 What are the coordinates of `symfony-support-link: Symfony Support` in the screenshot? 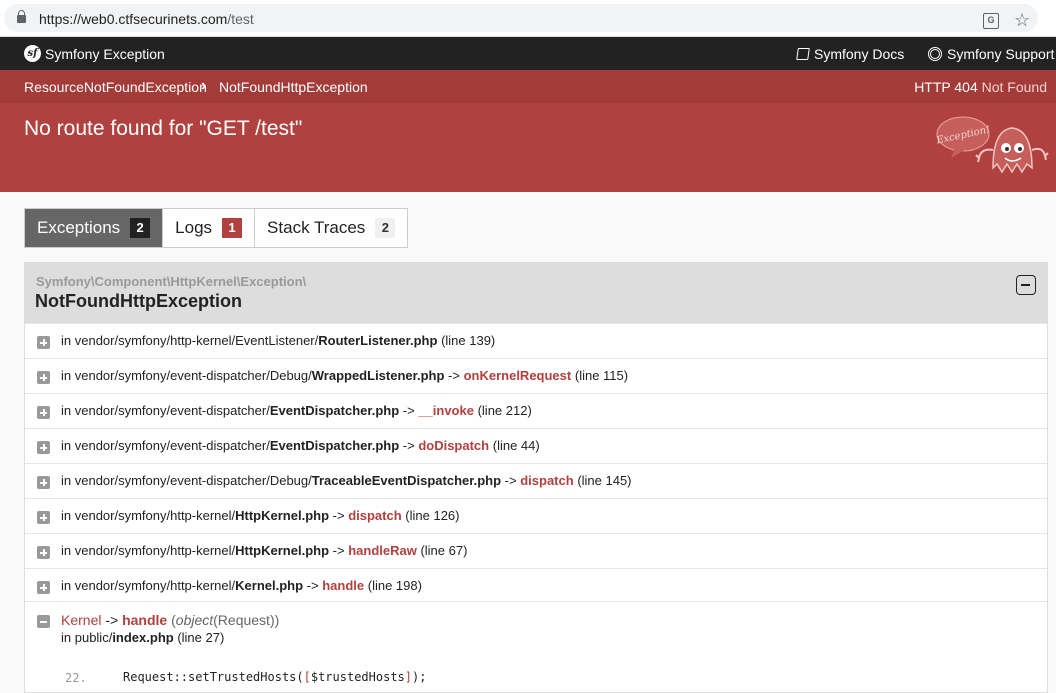 It's located at (991, 54).